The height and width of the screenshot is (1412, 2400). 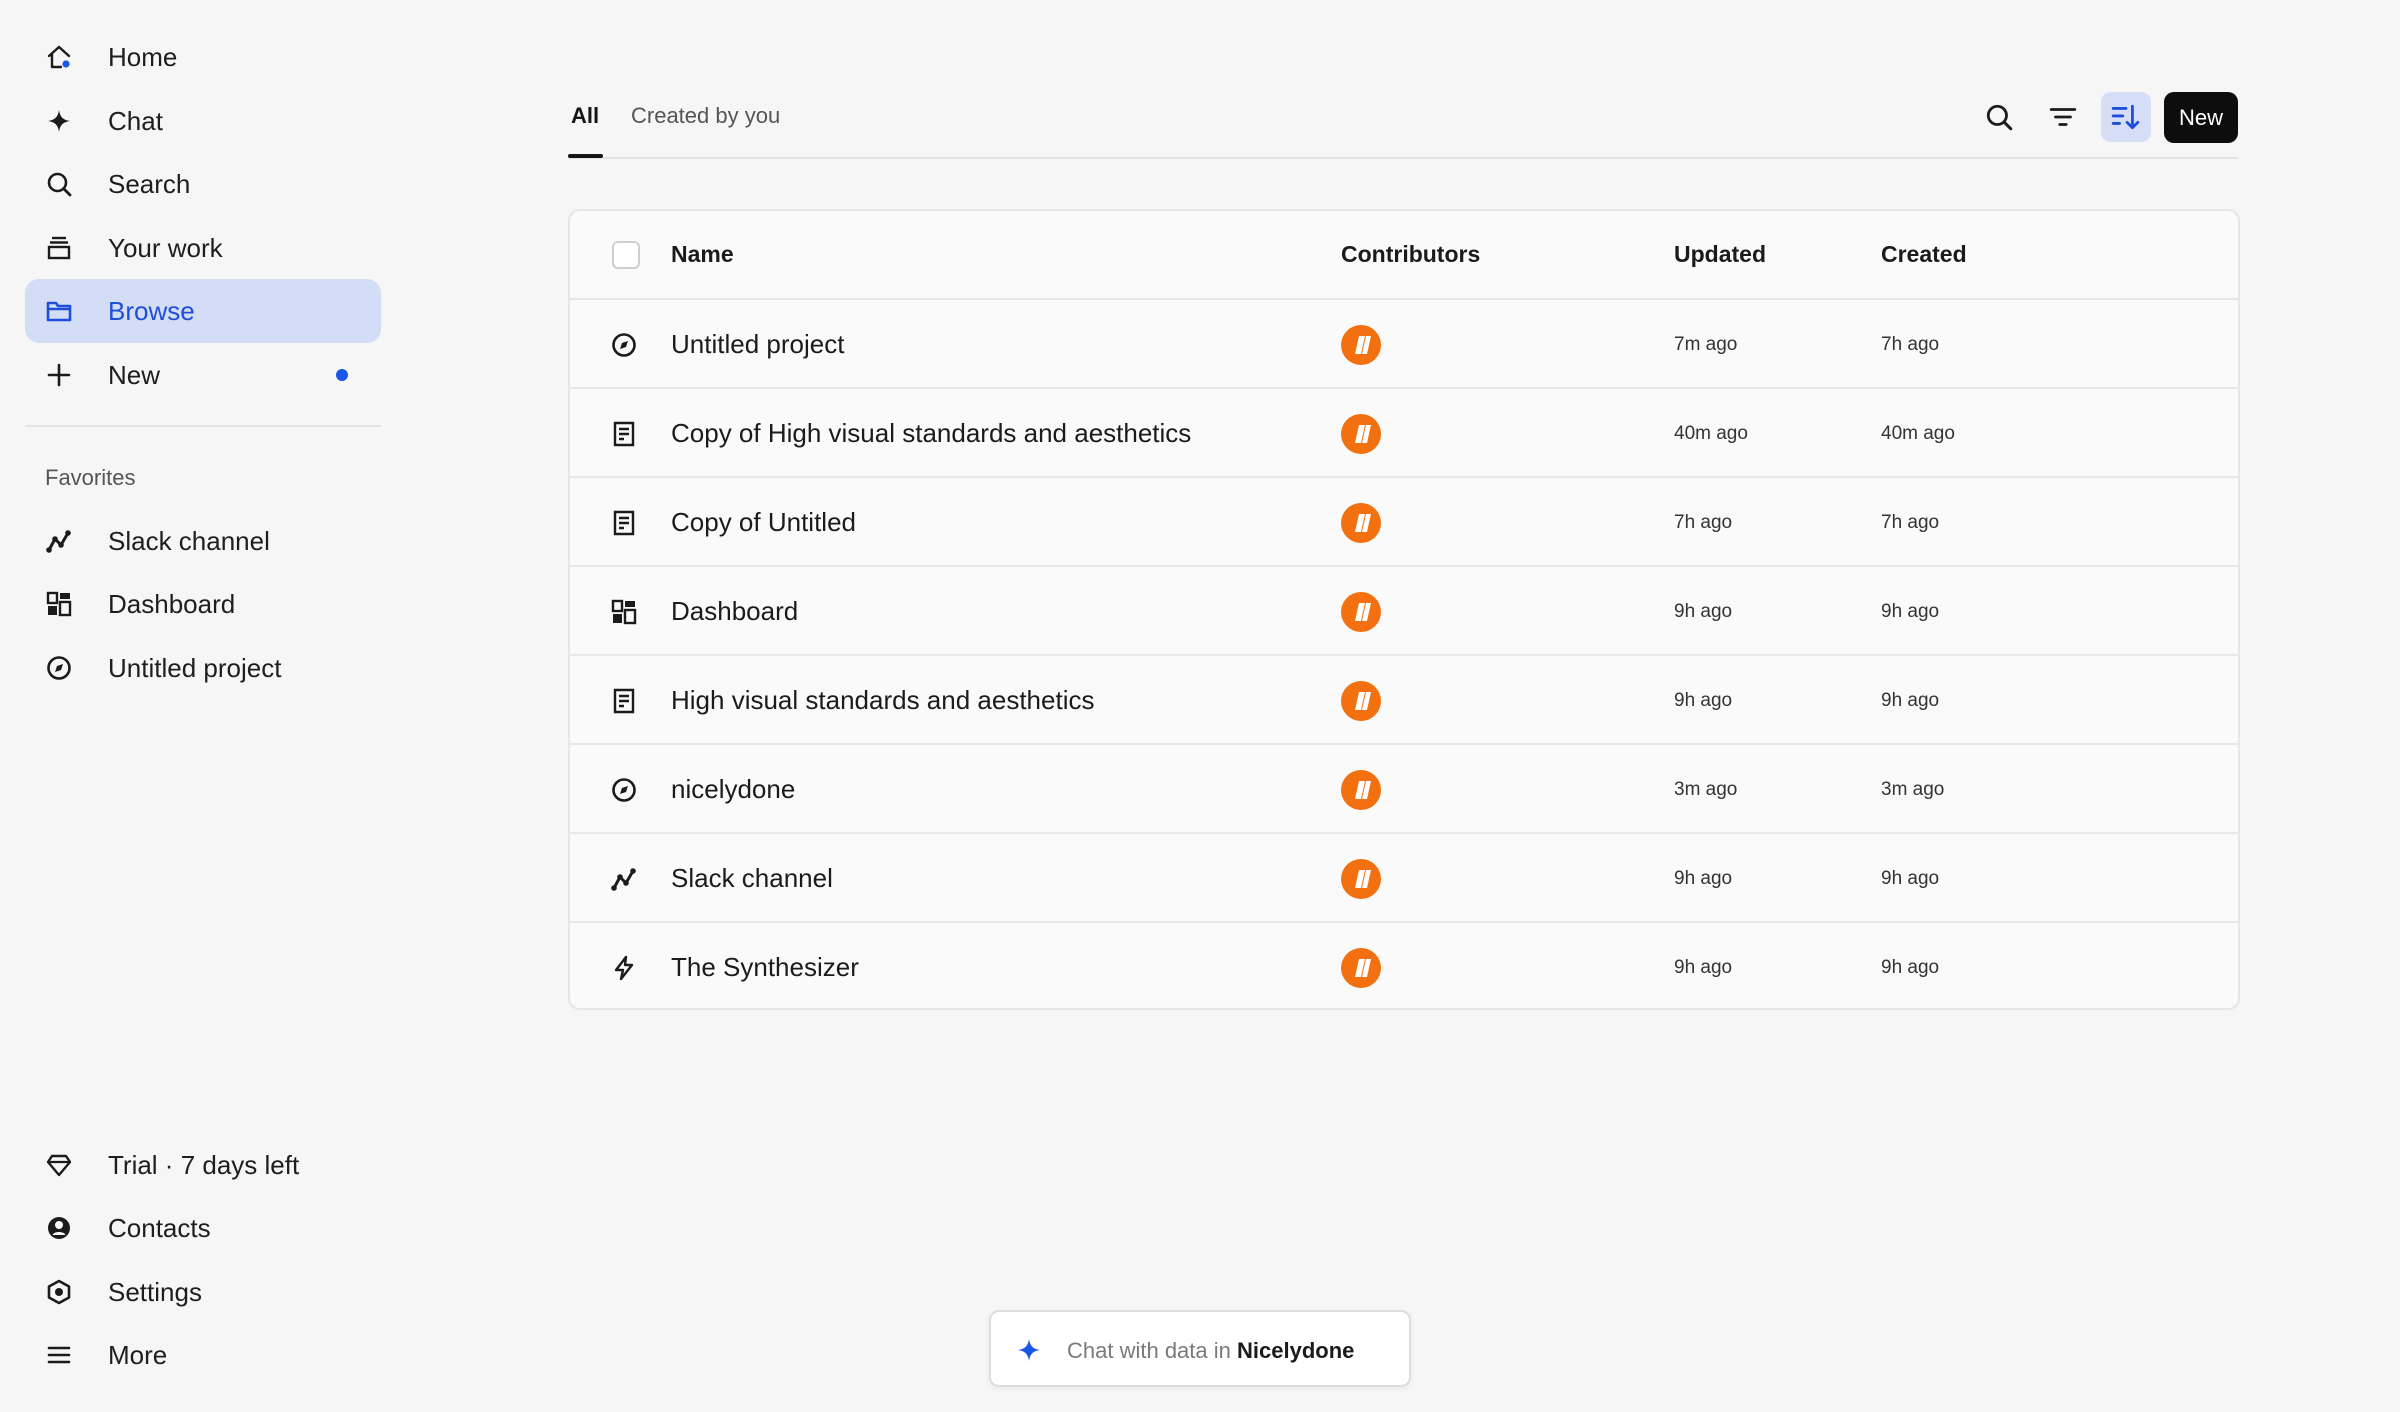 I want to click on select-all-checkbox, so click(x=626, y=255).